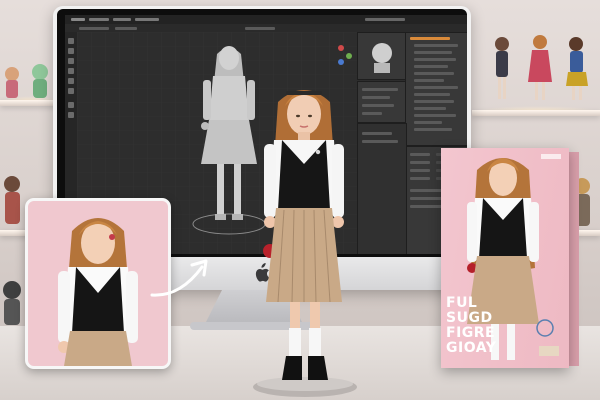 The height and width of the screenshot is (400, 600). I want to click on preview-panel, so click(382, 56).